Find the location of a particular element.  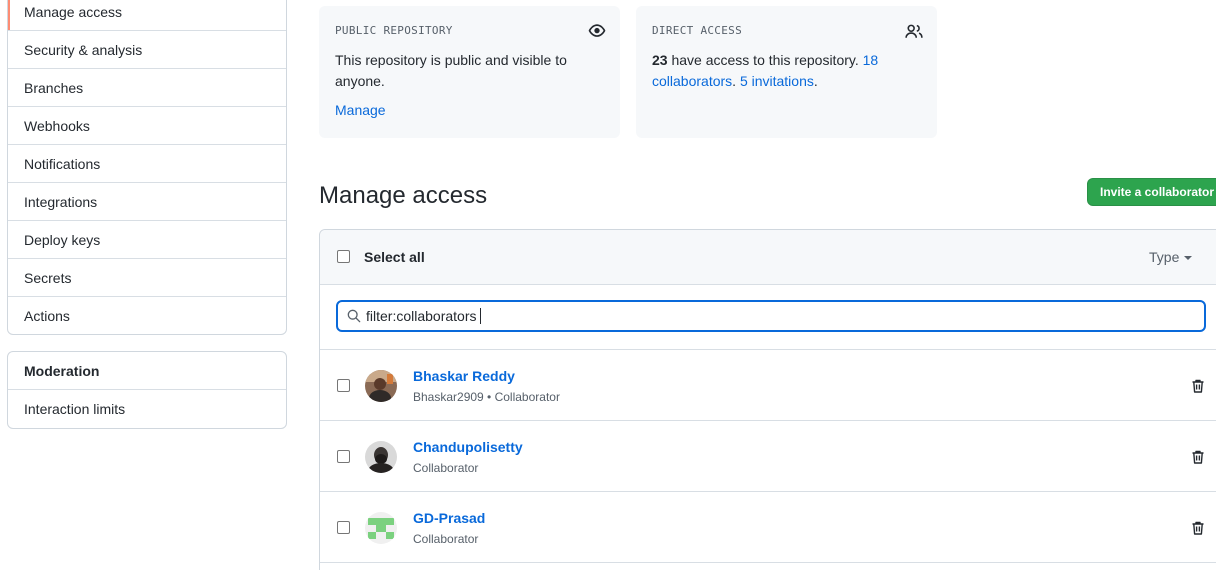

chevron-down-icon is located at coordinates (1188, 258).